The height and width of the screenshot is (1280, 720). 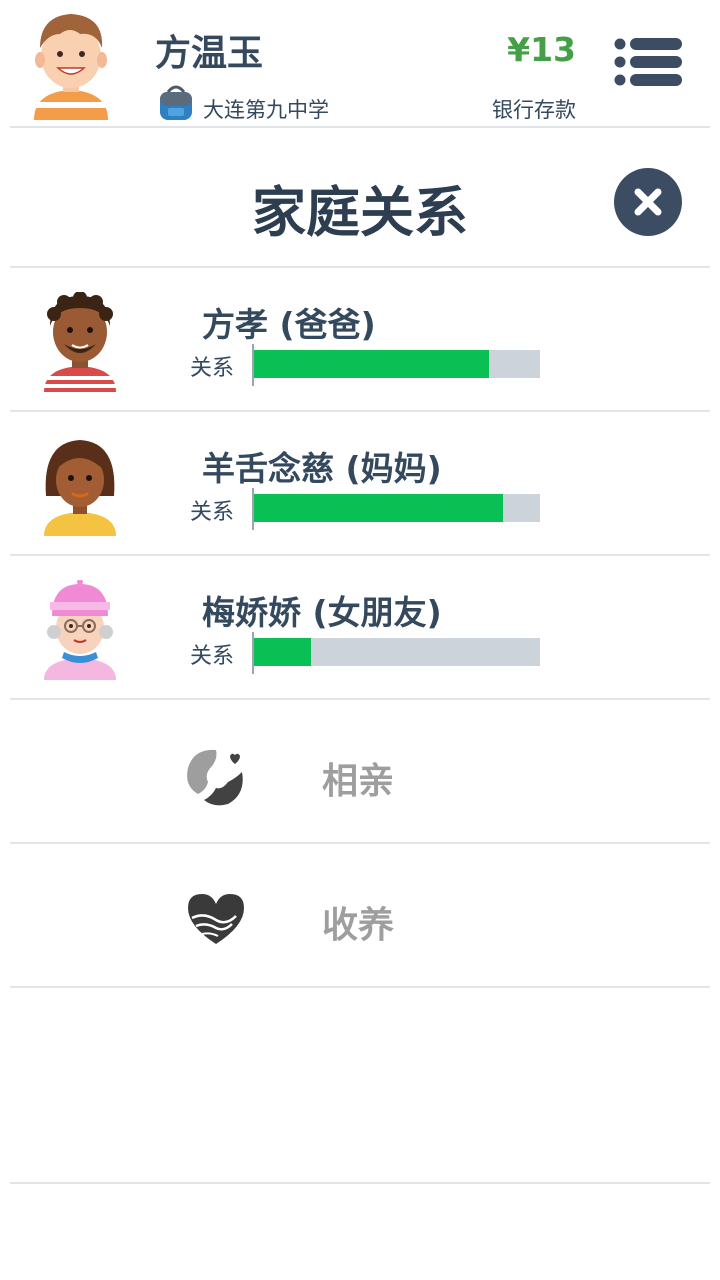 I want to click on adopt-label: 收养, so click(x=358, y=925).